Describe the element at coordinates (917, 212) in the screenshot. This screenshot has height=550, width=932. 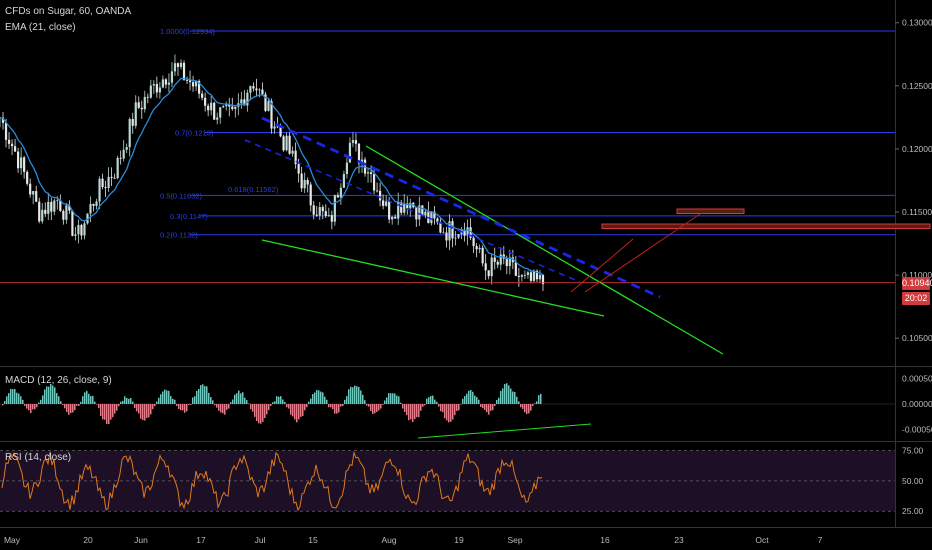
I see `y-tick-label: 0.11500` at that location.